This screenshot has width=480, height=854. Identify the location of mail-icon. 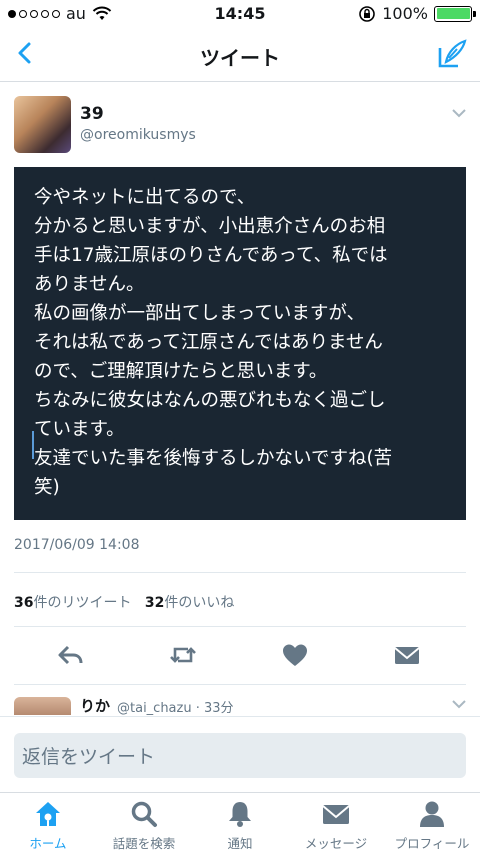
(336, 814).